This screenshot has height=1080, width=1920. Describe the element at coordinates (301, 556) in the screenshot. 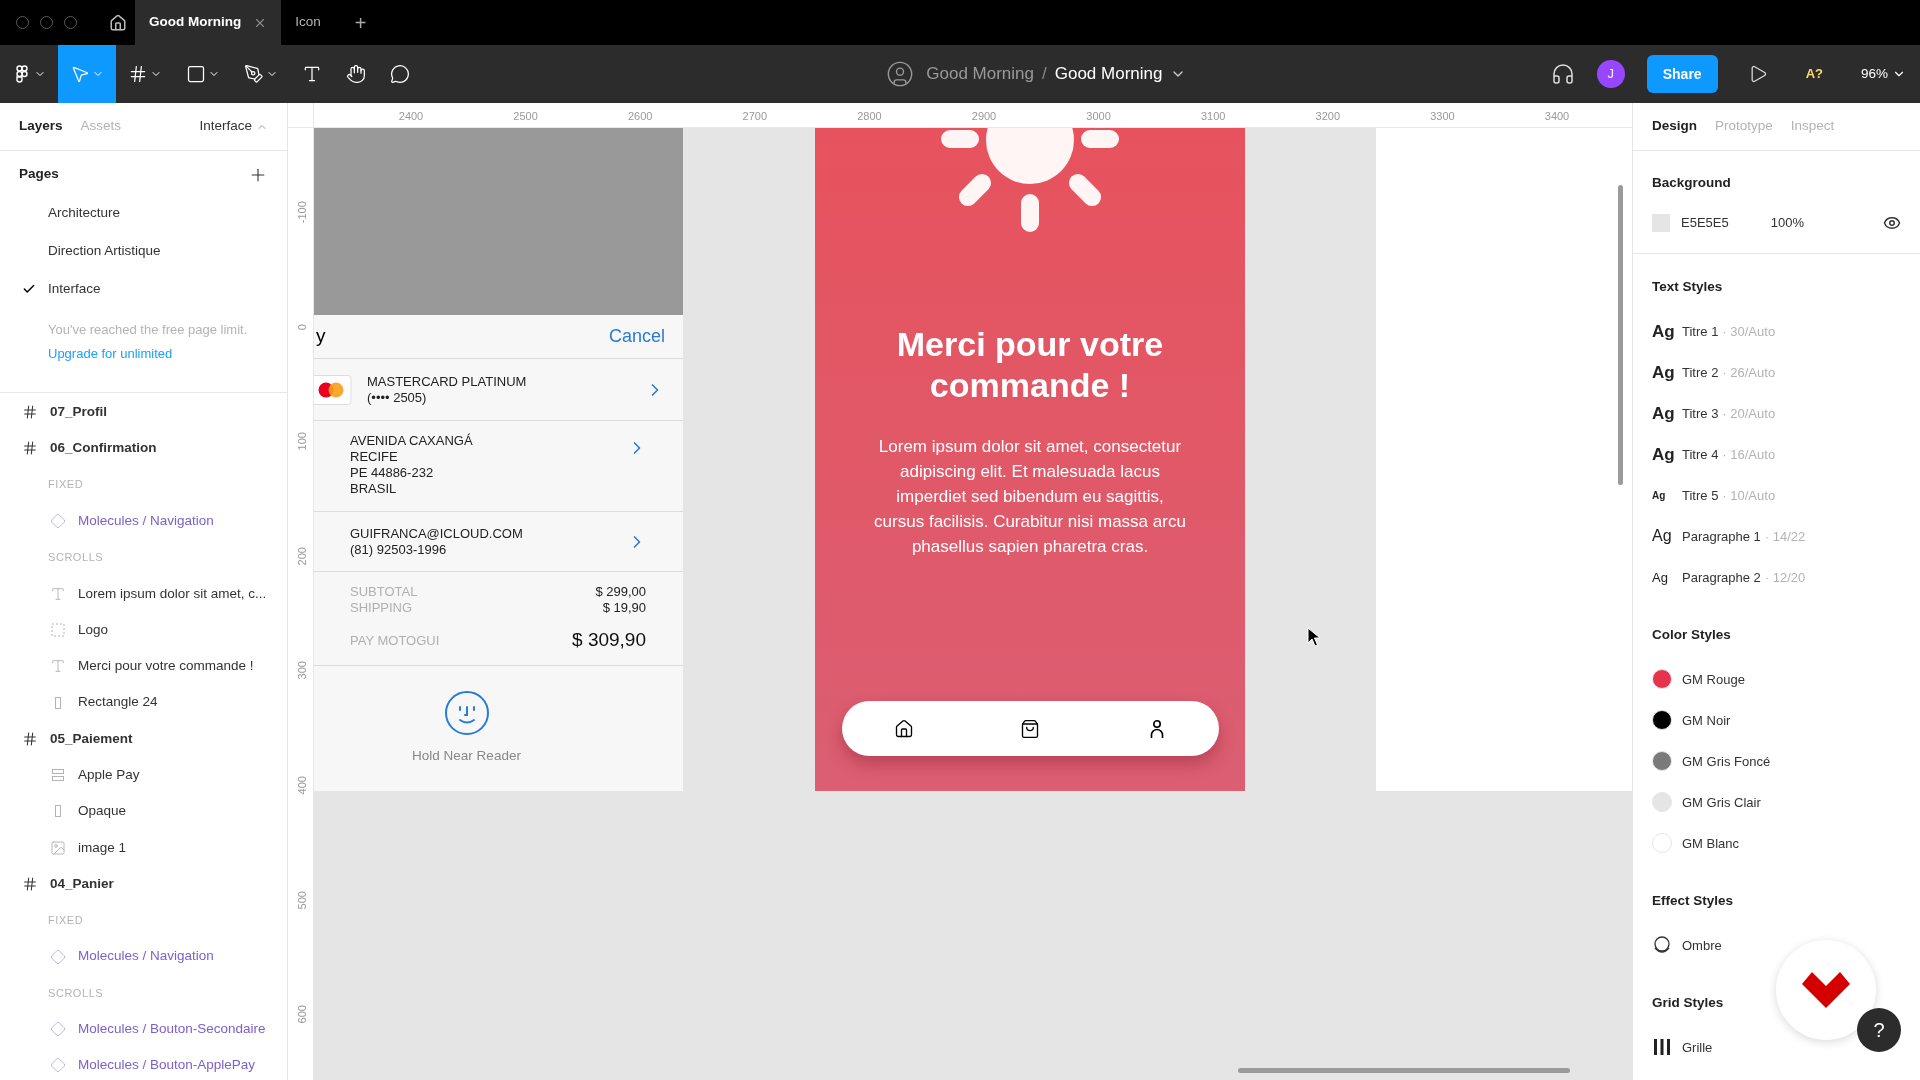

I see `ruler-label: 200` at that location.